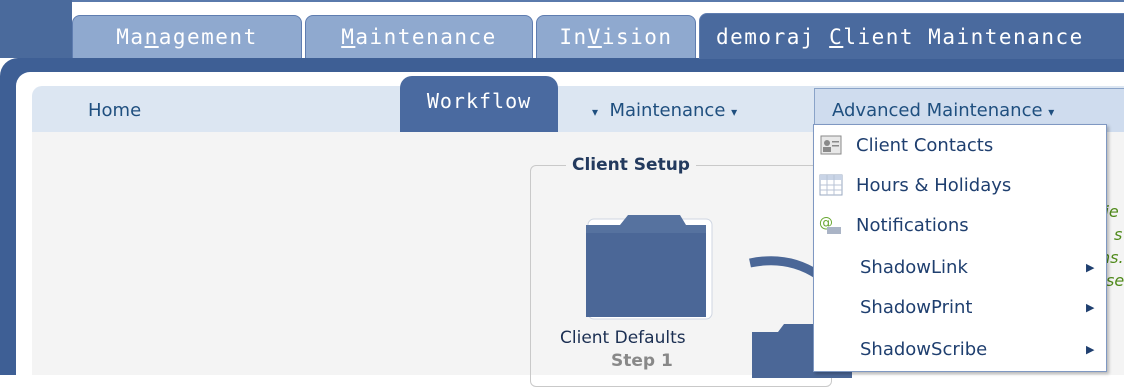  Describe the element at coordinates (914, 267) in the screenshot. I see `menu-item-label: ShadowLink` at that location.